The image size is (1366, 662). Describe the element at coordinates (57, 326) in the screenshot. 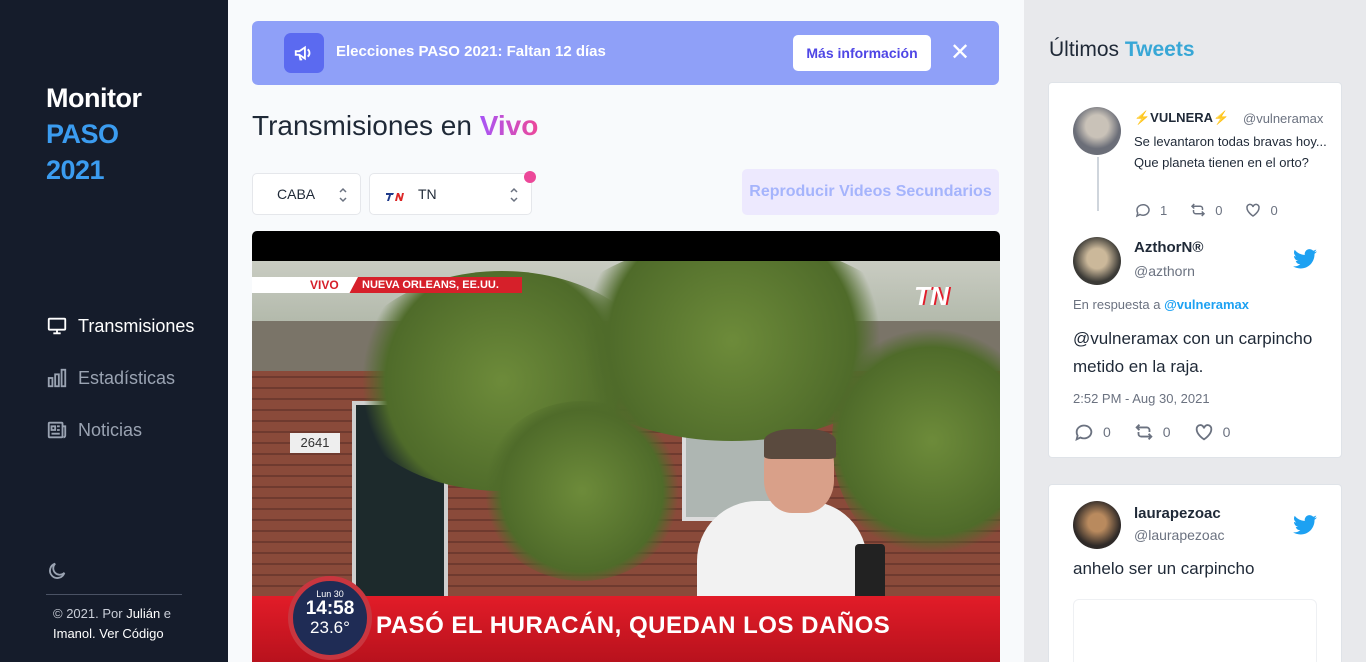

I see `monitor-icon` at that location.